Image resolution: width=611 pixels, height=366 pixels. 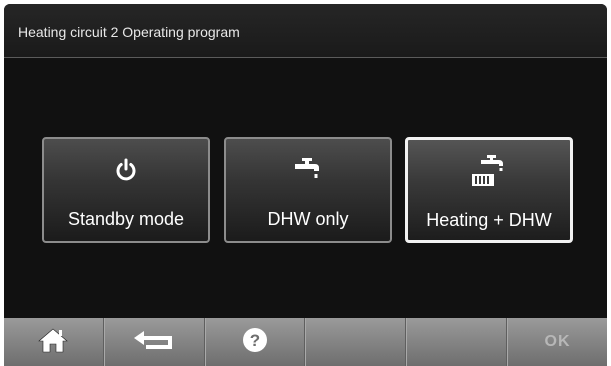 What do you see at coordinates (308, 170) in the screenshot?
I see `tap-icon` at bounding box center [308, 170].